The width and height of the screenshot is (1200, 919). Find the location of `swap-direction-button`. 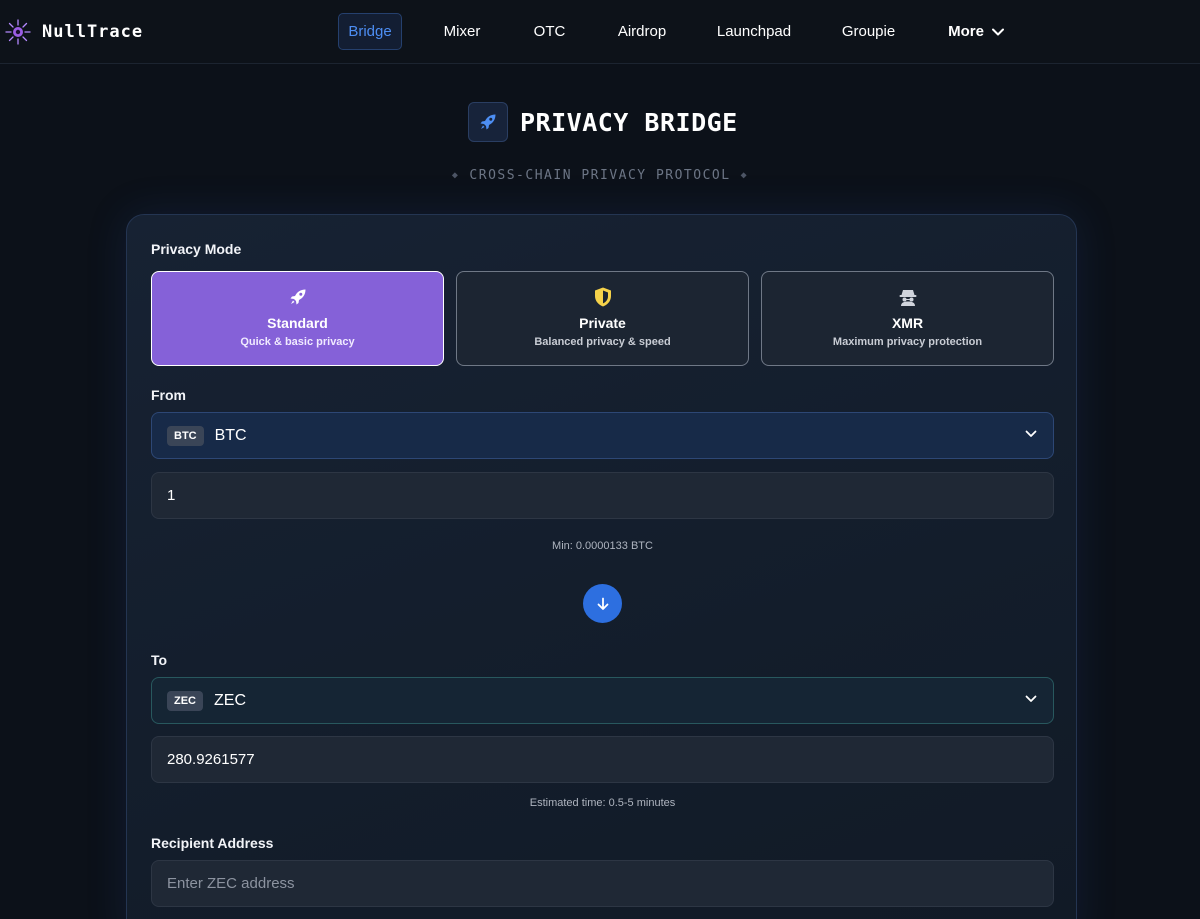

swap-direction-button is located at coordinates (602, 603).